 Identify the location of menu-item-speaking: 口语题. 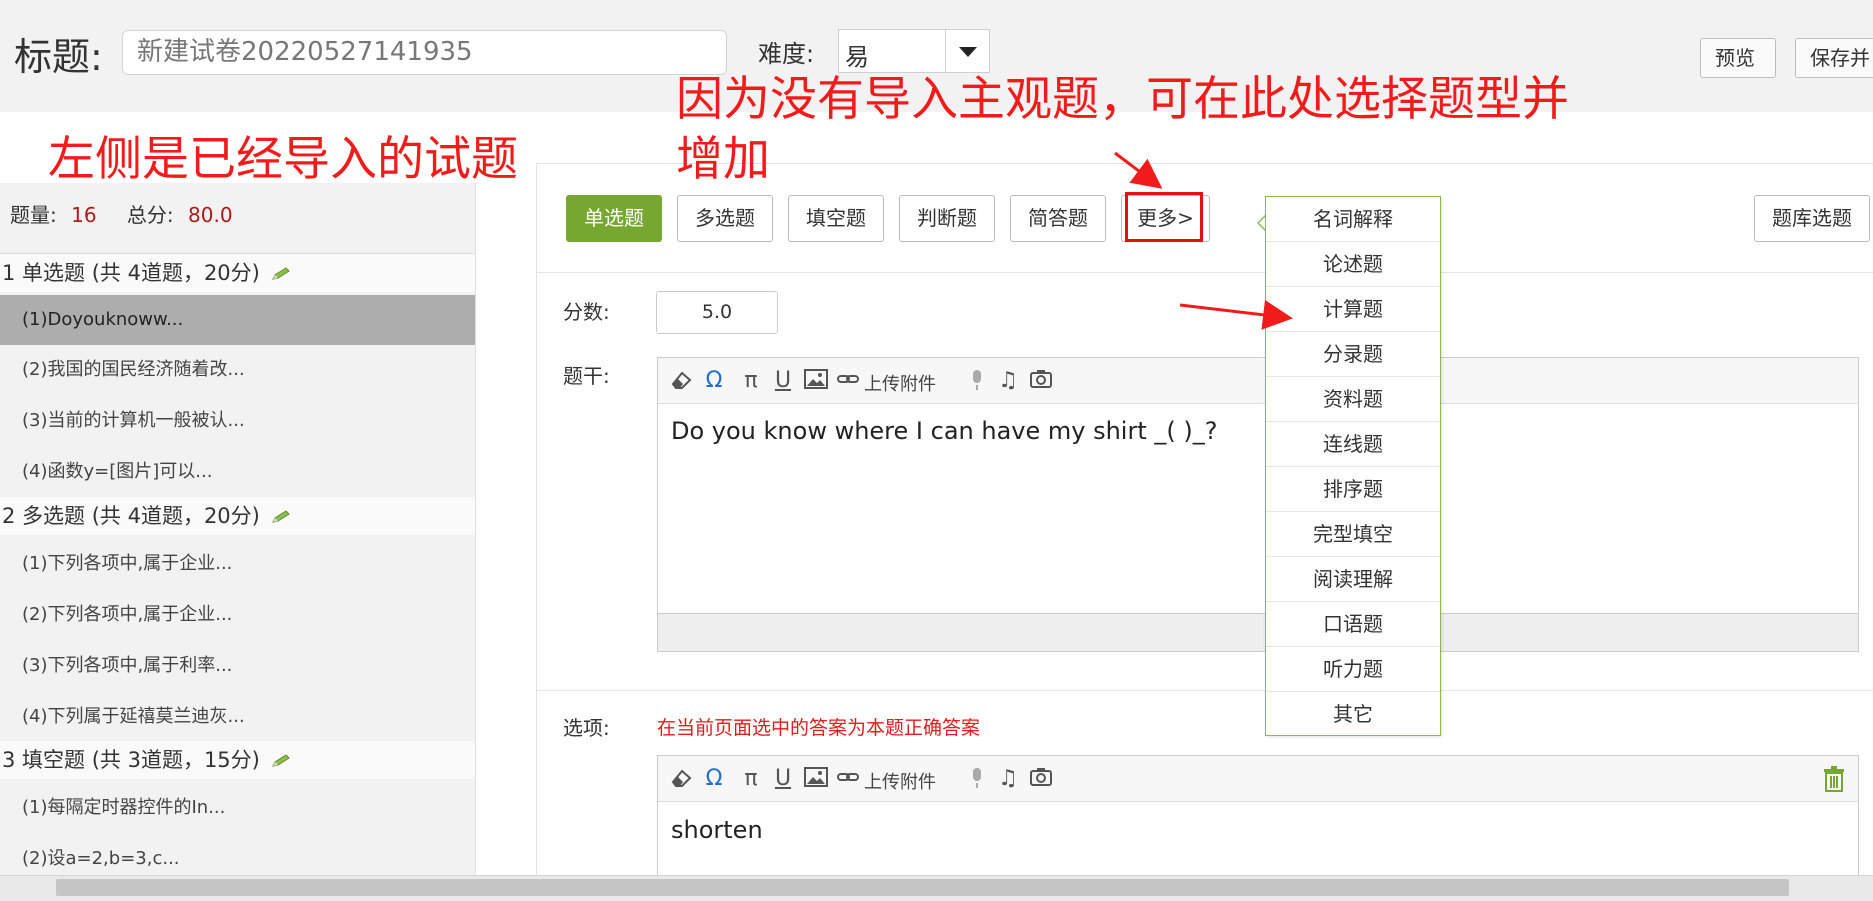
(1353, 624).